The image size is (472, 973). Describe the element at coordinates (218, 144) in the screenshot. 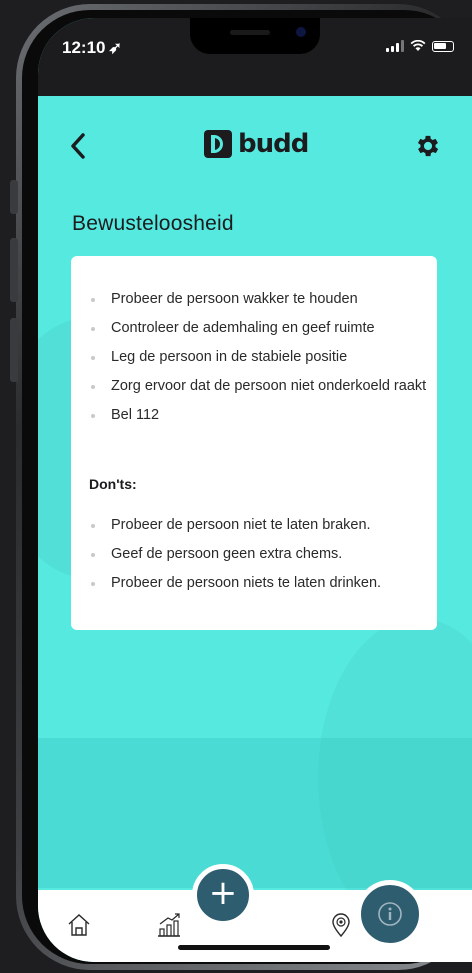

I see `logo-mark-icon` at that location.